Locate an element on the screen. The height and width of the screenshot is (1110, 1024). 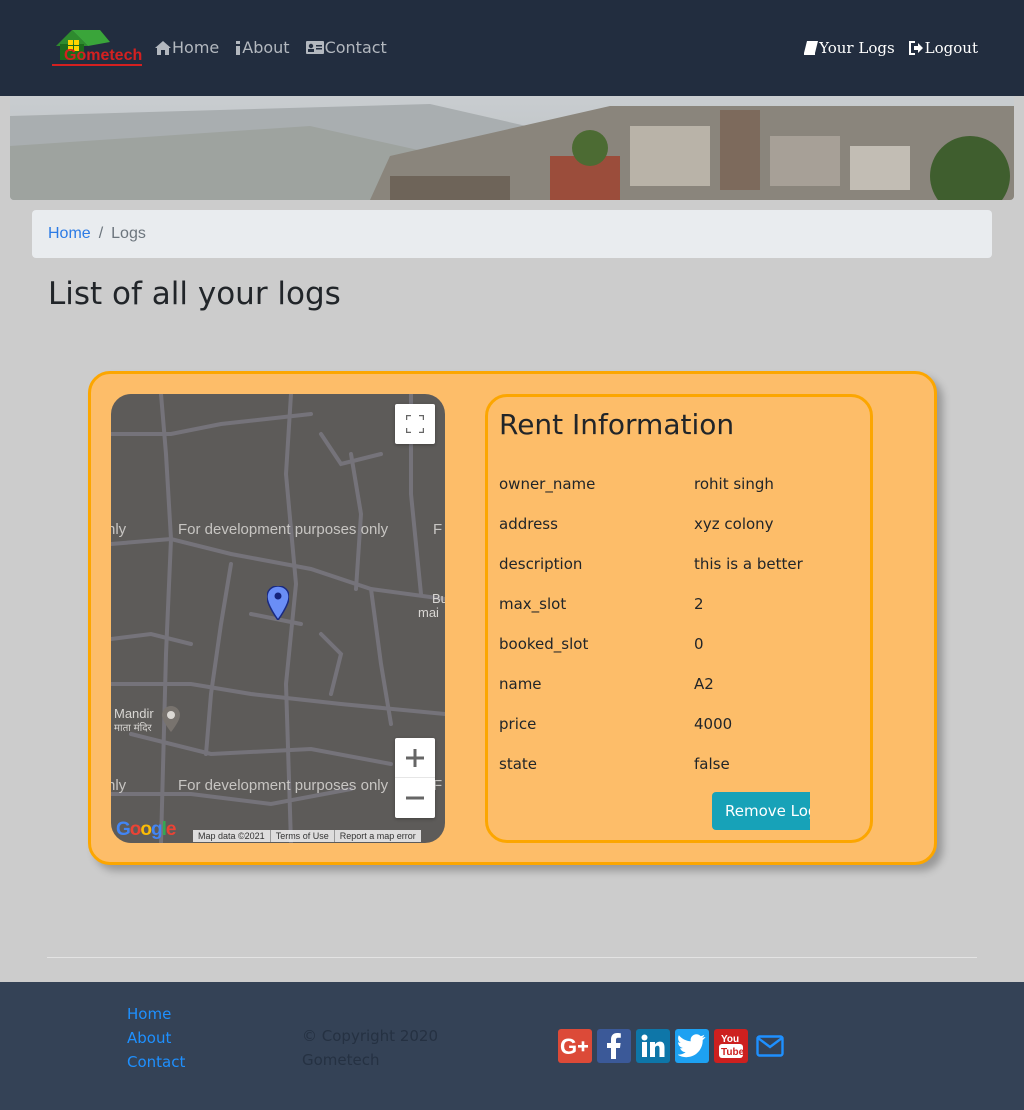
nav-home: Home is located at coordinates (187, 47).